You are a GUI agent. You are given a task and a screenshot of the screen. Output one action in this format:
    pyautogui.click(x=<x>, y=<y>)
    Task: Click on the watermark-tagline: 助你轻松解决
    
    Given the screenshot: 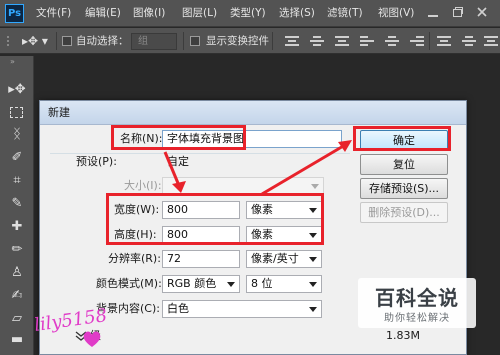 What is the action you would take?
    pyautogui.click(x=417, y=318)
    